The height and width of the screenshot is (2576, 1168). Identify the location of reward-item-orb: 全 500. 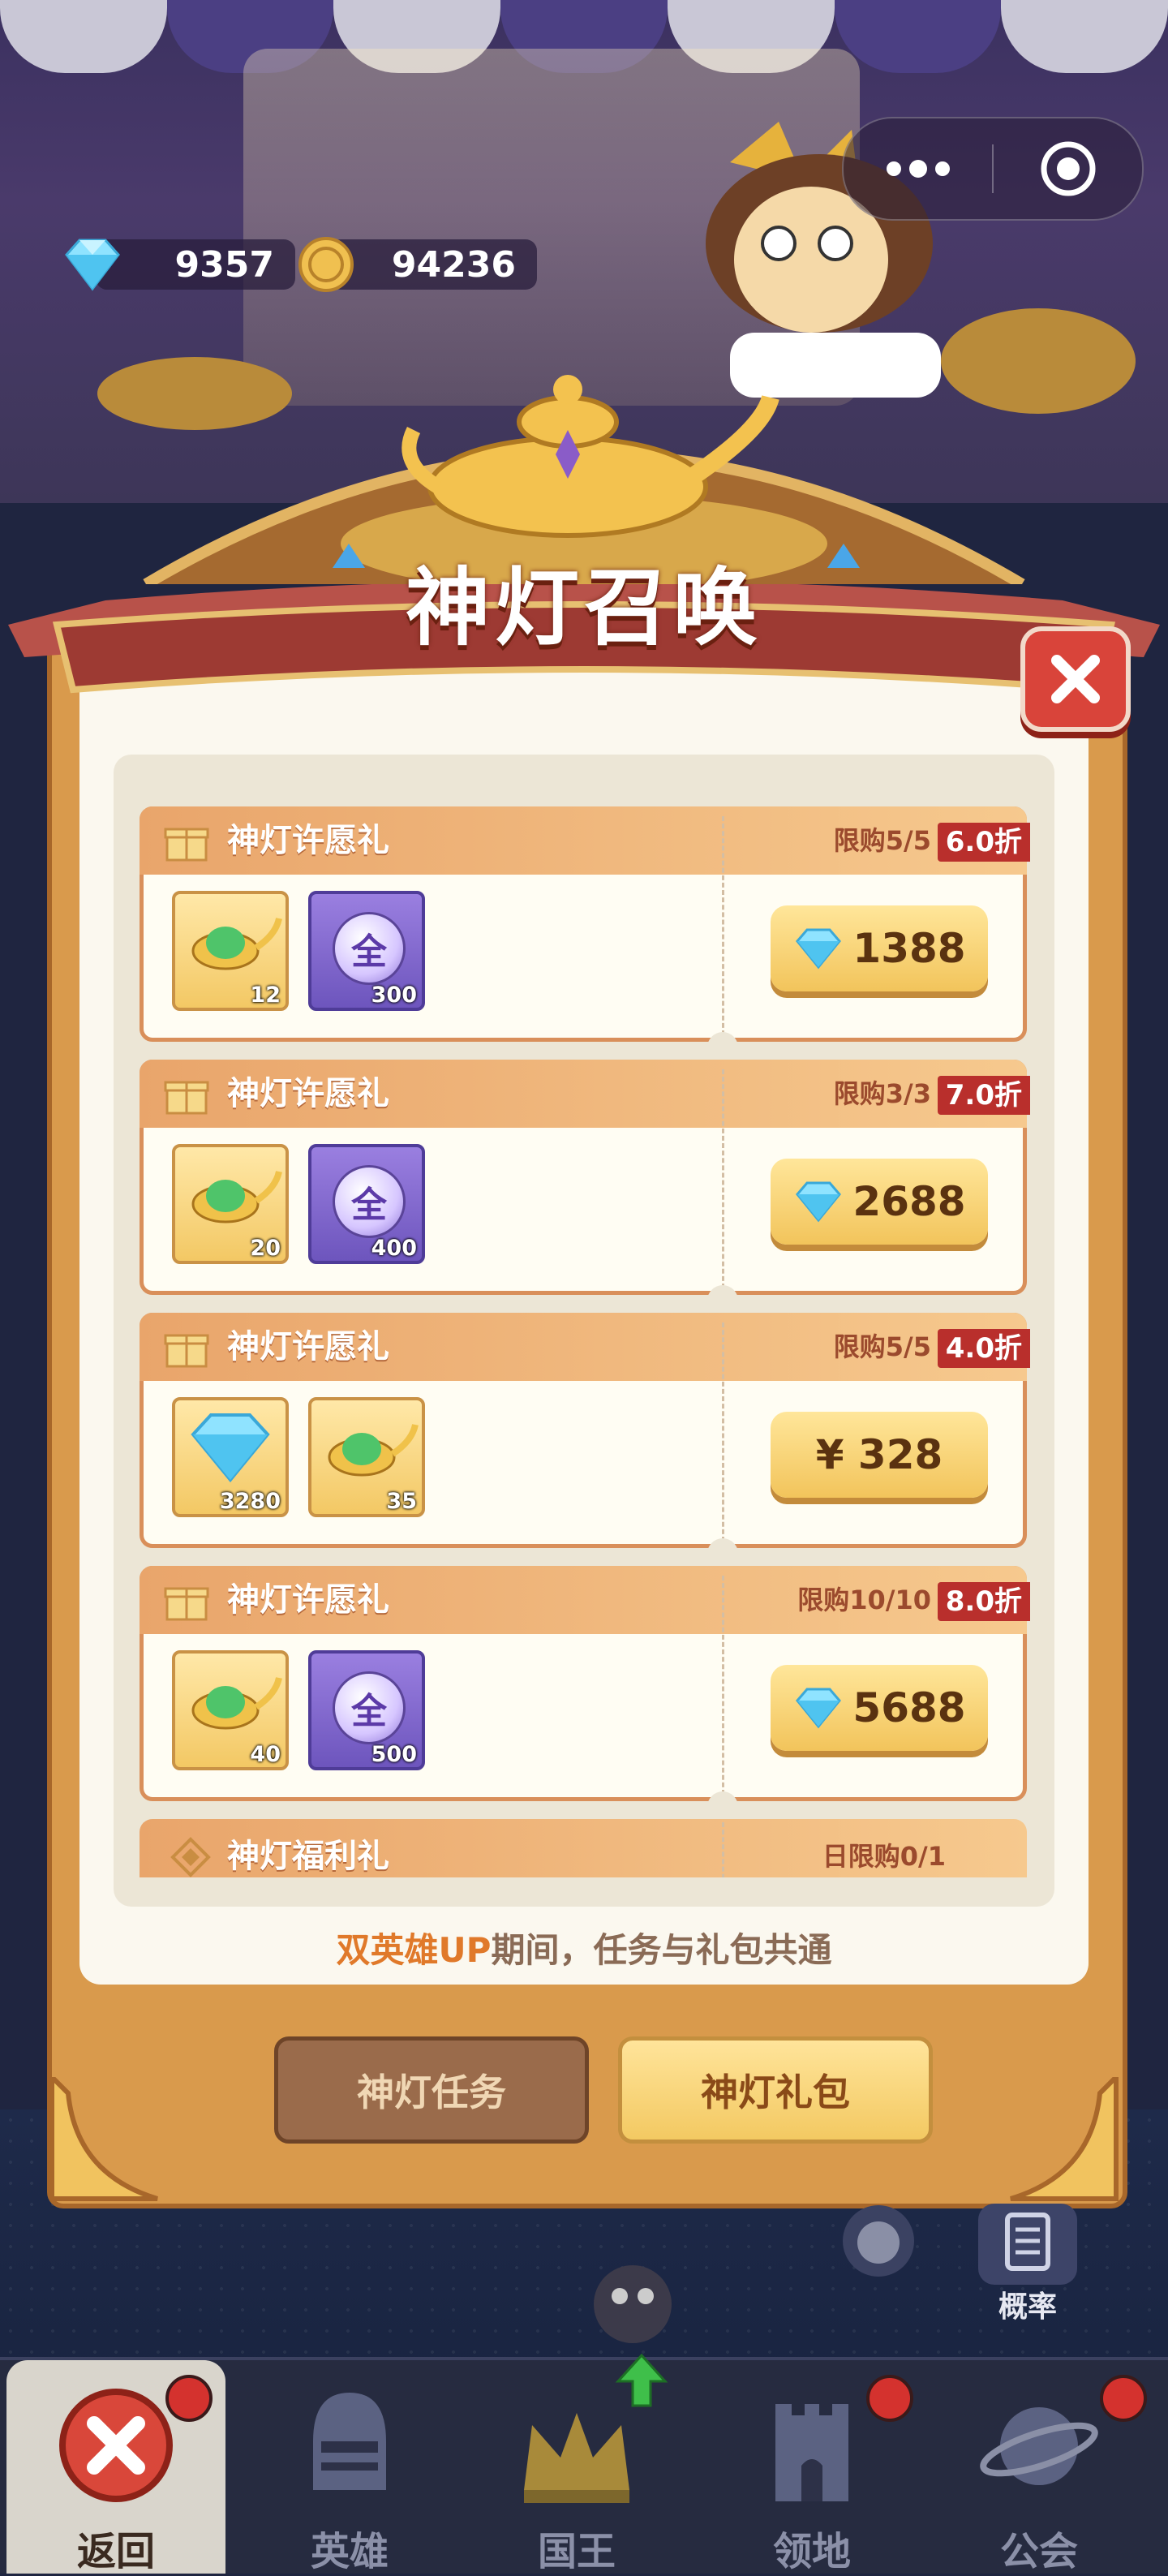
(367, 1710).